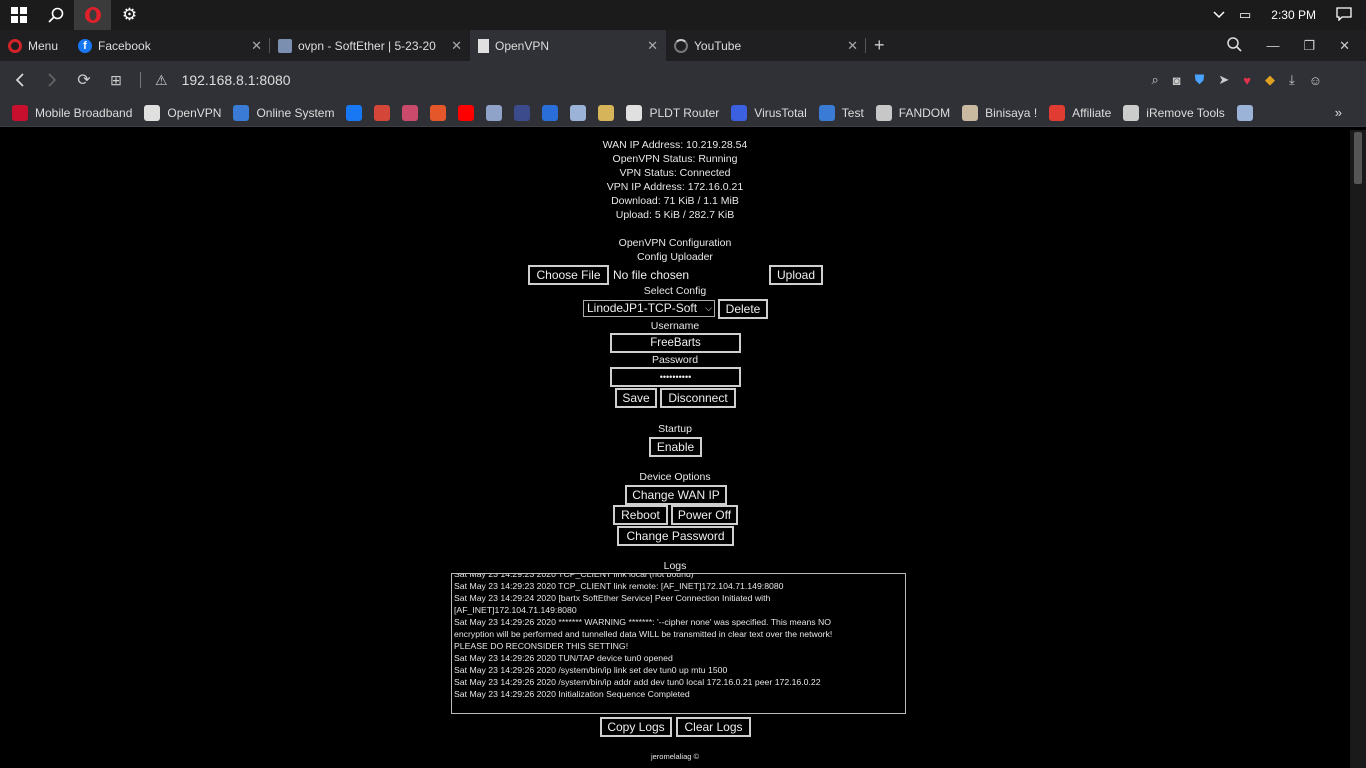  Describe the element at coordinates (675, 145) in the screenshot. I see `wan-ip: WAN IP Address: 10.219.28.54` at that location.